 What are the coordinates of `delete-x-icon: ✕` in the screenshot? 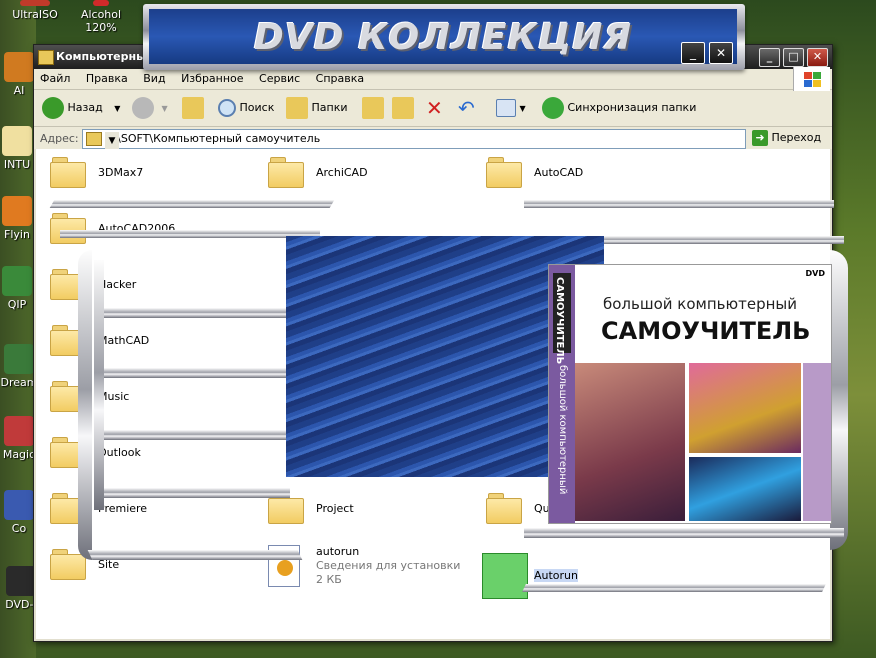 It's located at (434, 108).